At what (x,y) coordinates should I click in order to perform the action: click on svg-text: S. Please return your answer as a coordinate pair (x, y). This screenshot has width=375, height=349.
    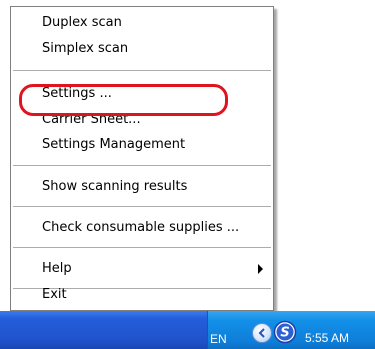
    Looking at the image, I should click on (284, 333).